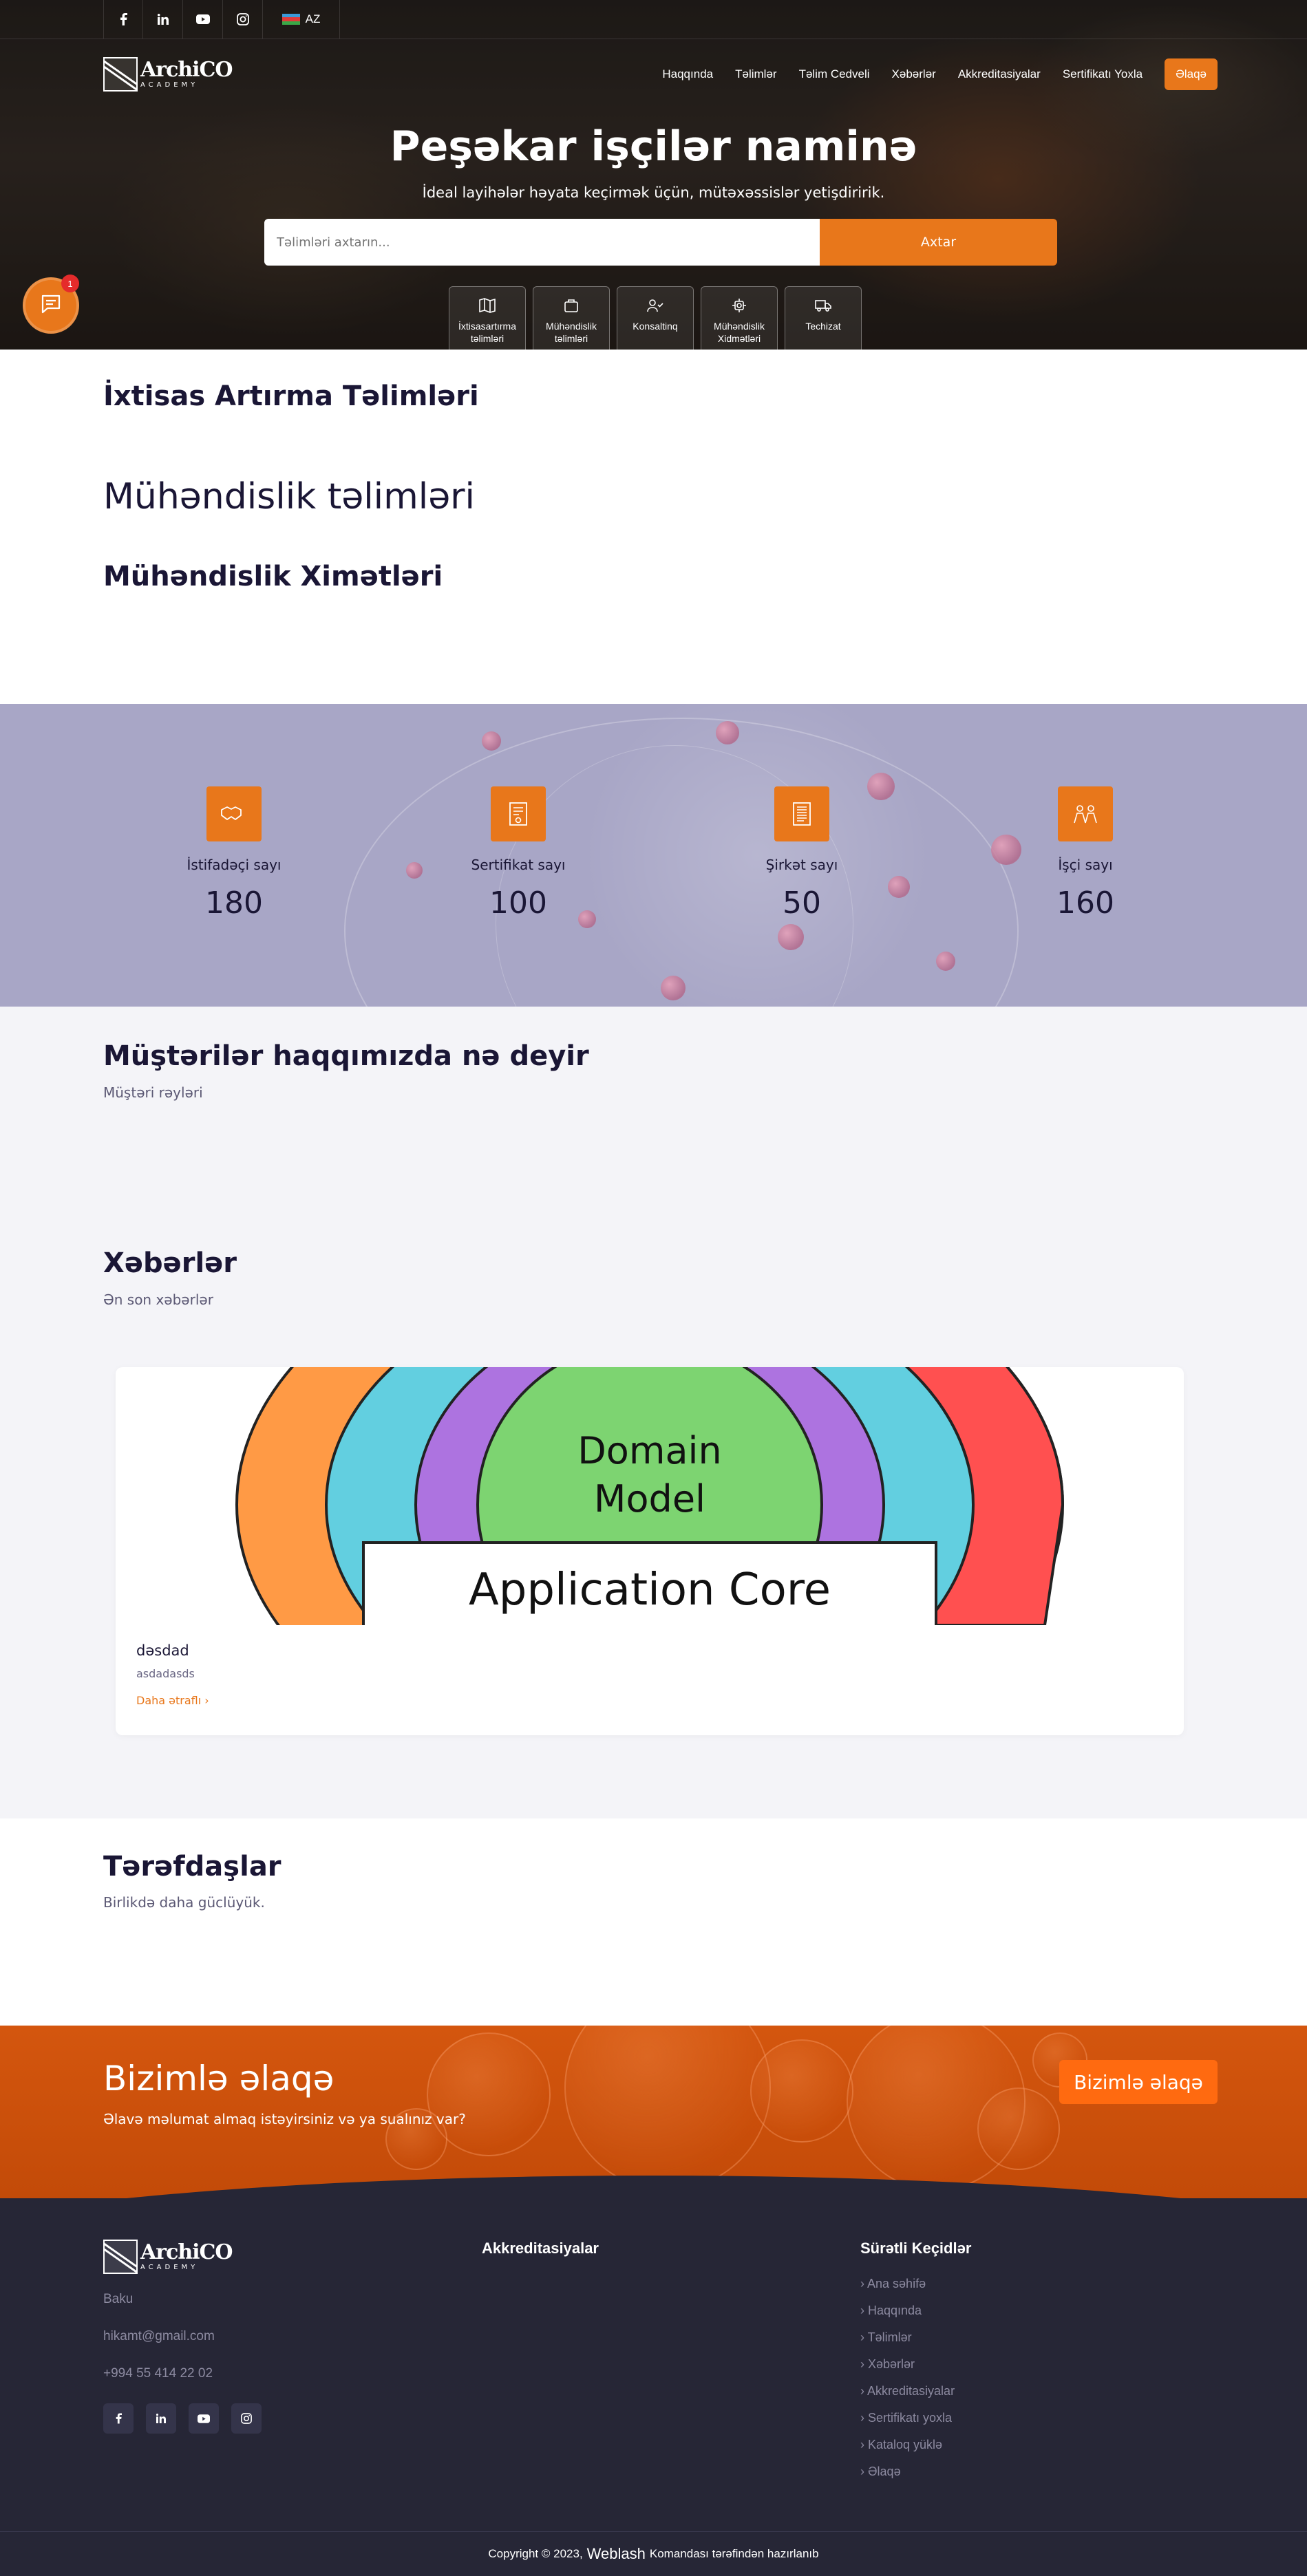 This screenshot has width=1307, height=2576. I want to click on testimonials-title: Müştərilər haqqımızda nə deyir, so click(346, 1056).